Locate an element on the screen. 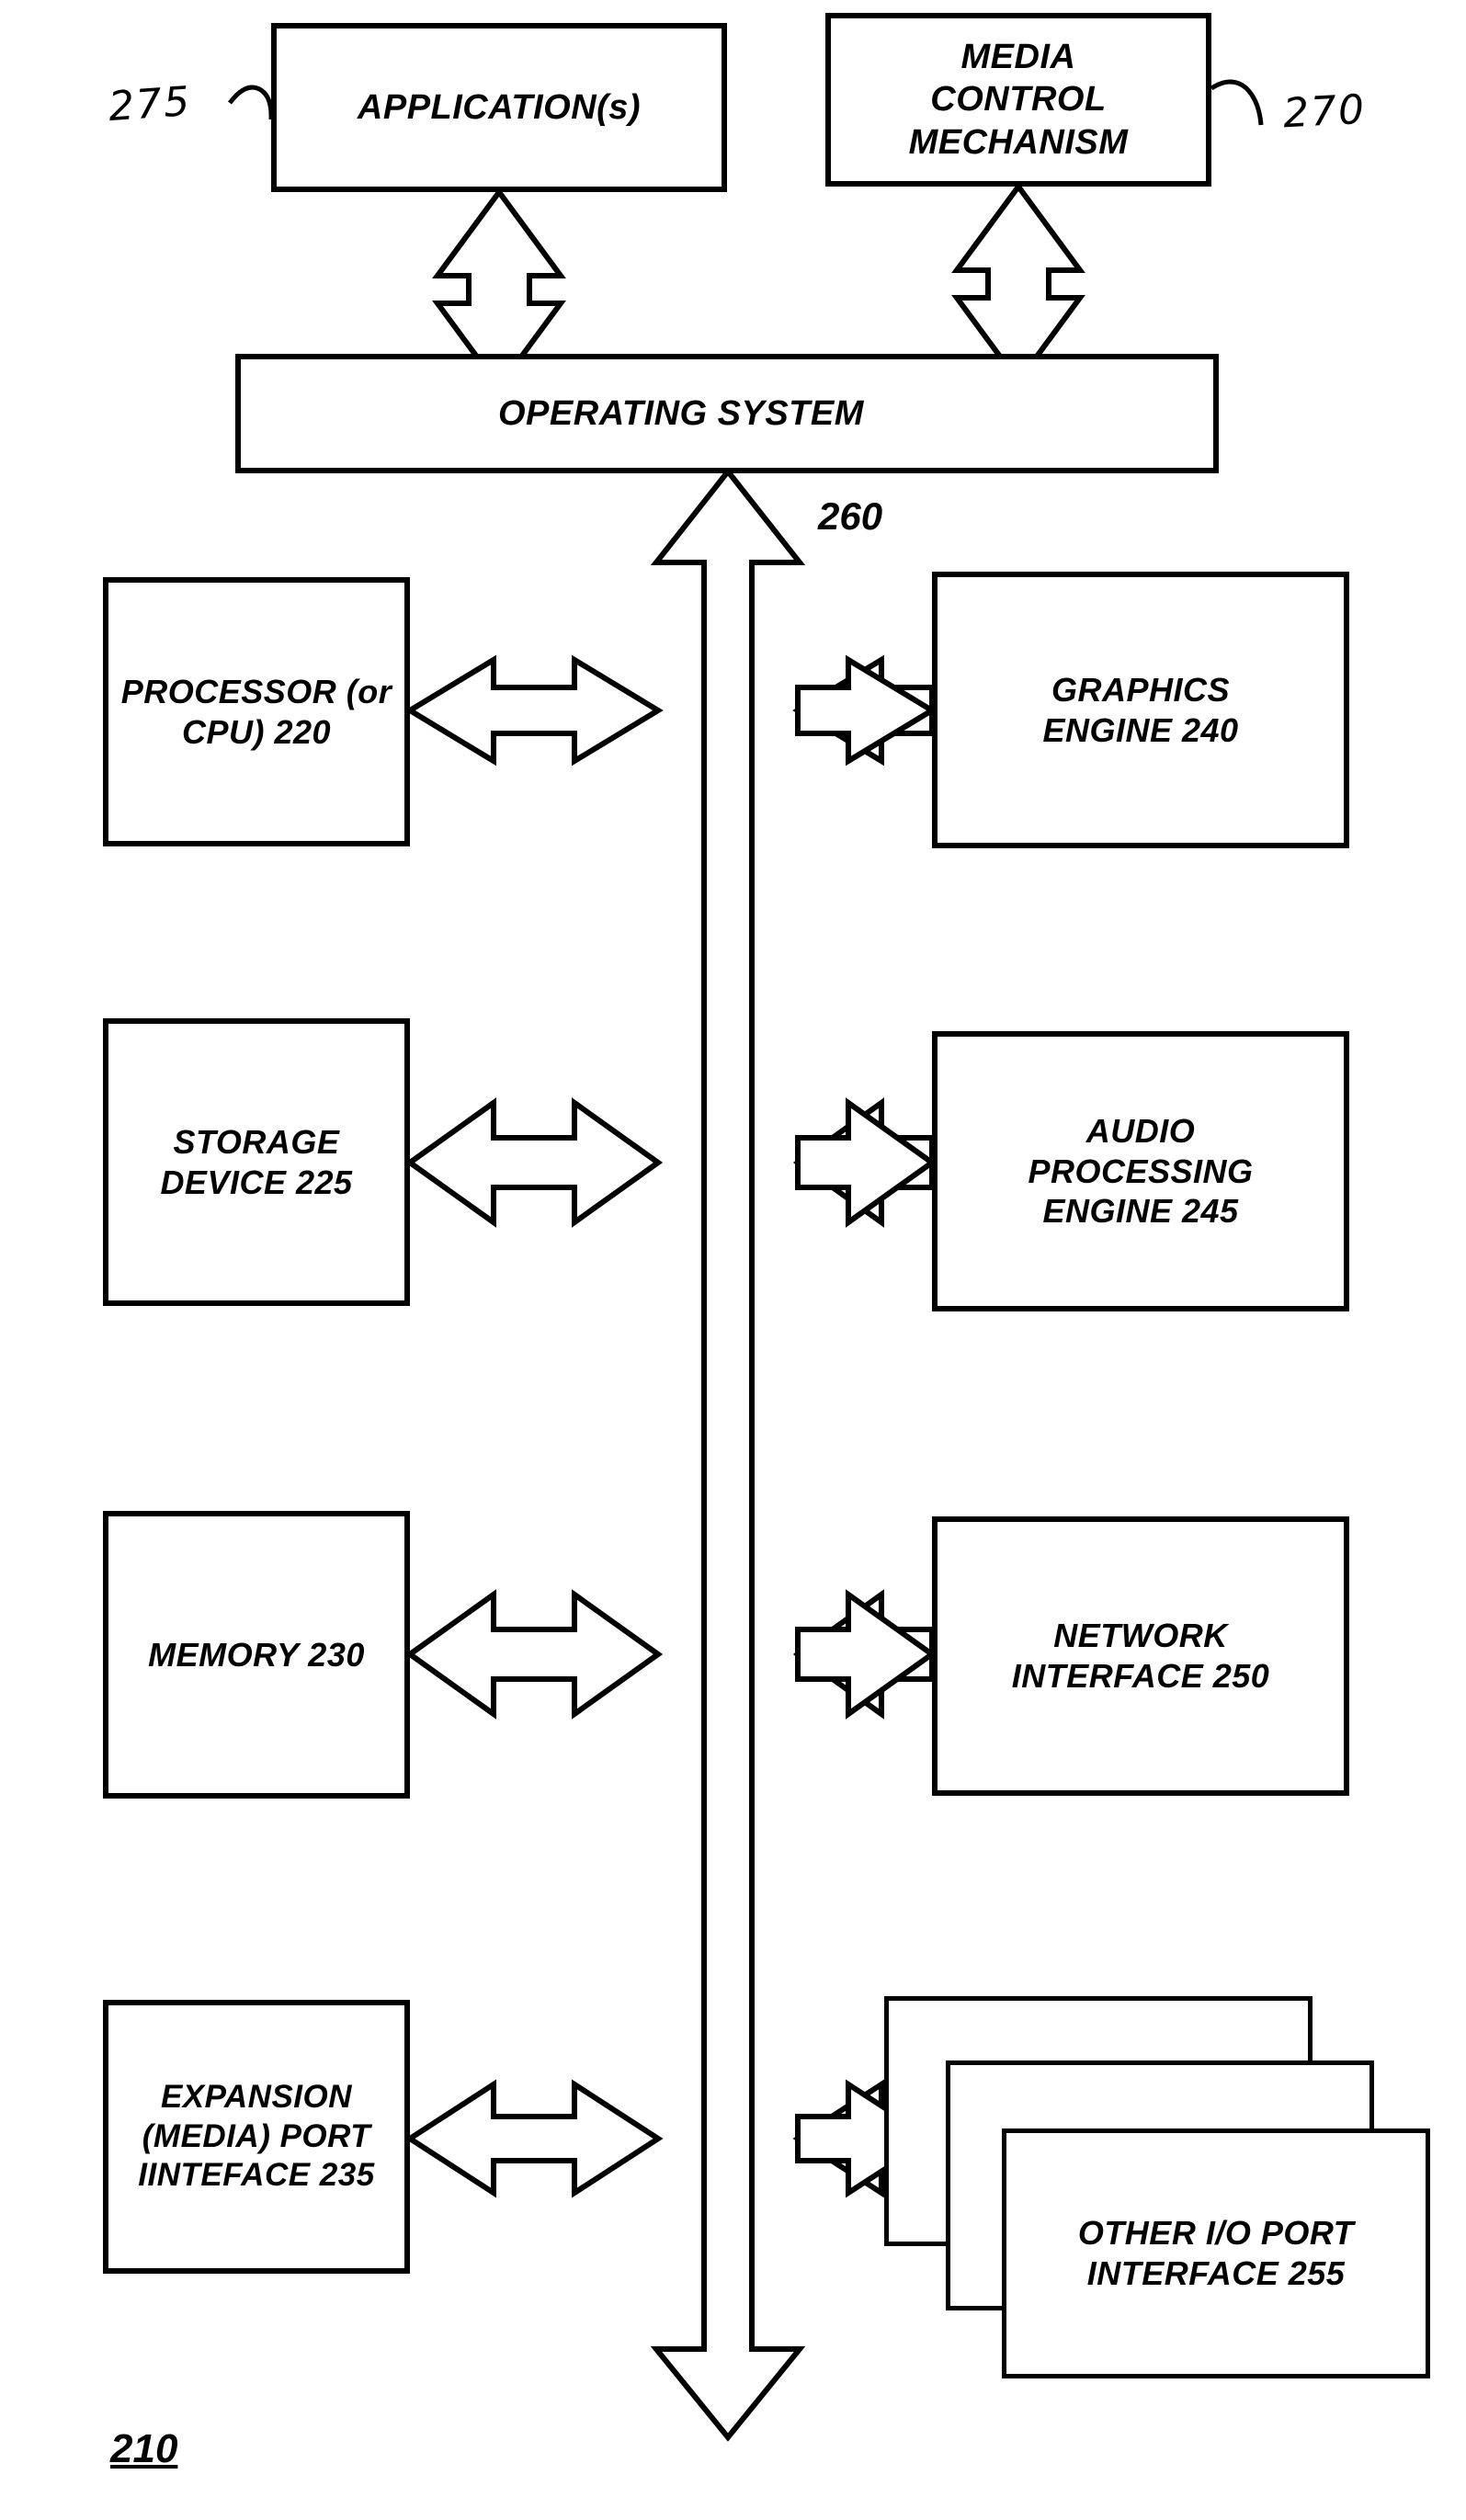 This screenshot has height=2520, width=1466. block-expansion-media-port-interface-label: EXPANSION (MEDIA) PORT IINTEFACE 235 is located at coordinates (256, 2136).